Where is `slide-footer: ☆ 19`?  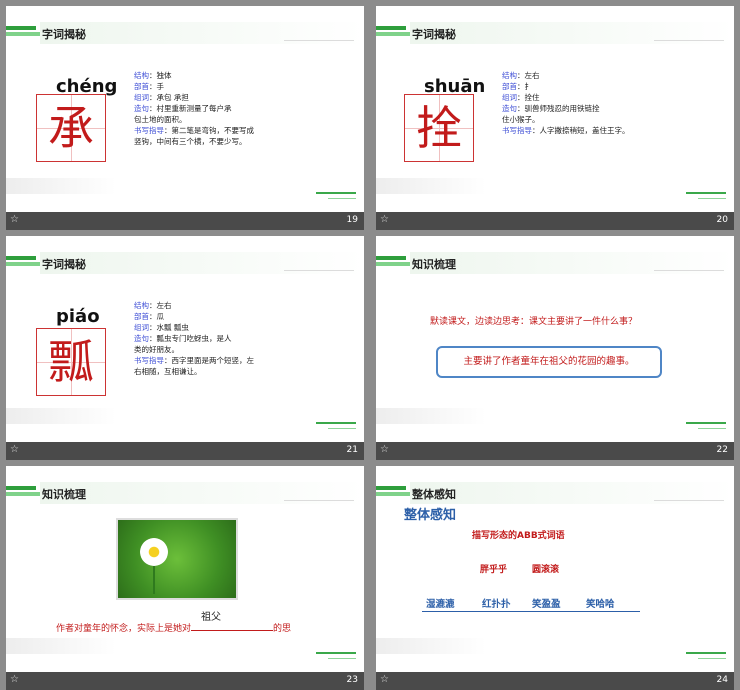 slide-footer: ☆ 19 is located at coordinates (185, 221).